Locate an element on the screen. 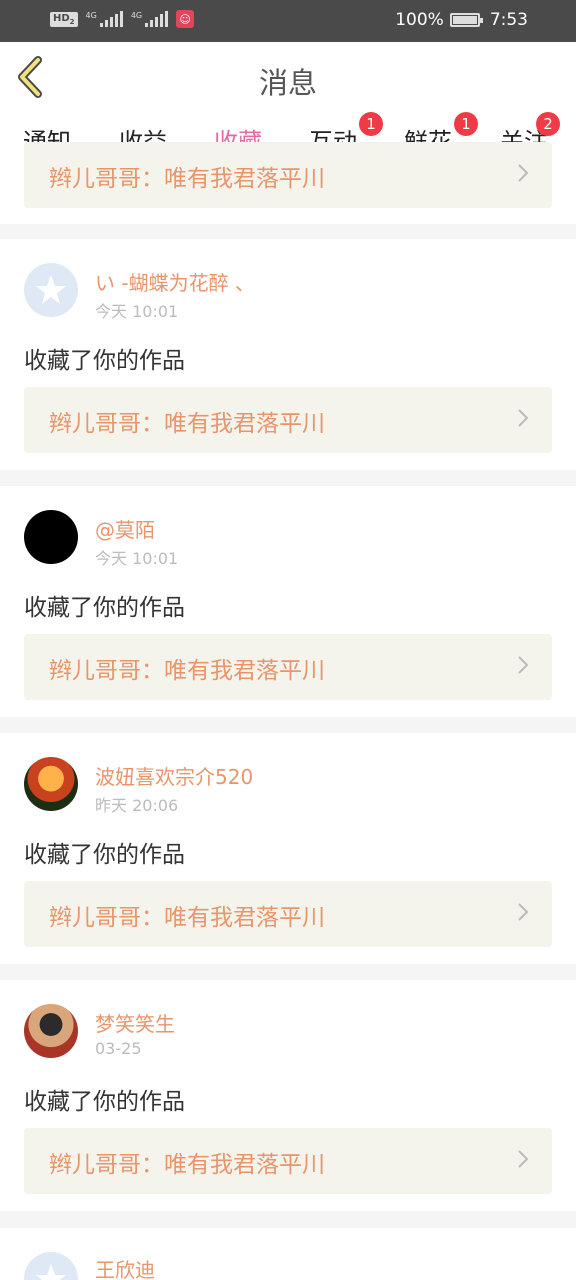  page-title: 消息 is located at coordinates (287, 83).